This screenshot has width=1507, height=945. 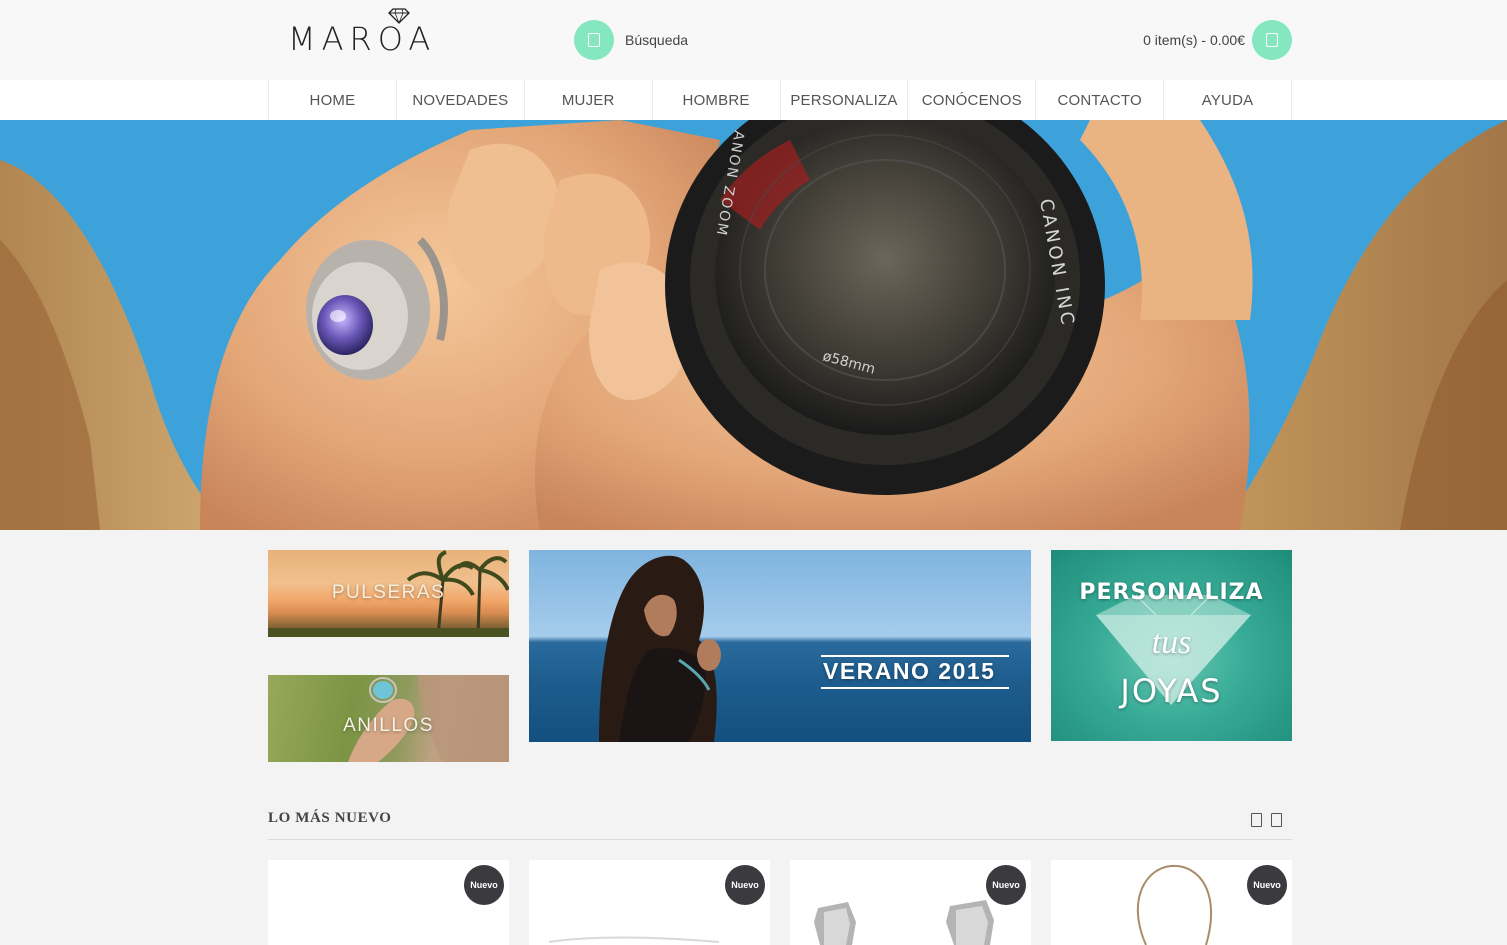 I want to click on cart-button, so click(x=1272, y=40).